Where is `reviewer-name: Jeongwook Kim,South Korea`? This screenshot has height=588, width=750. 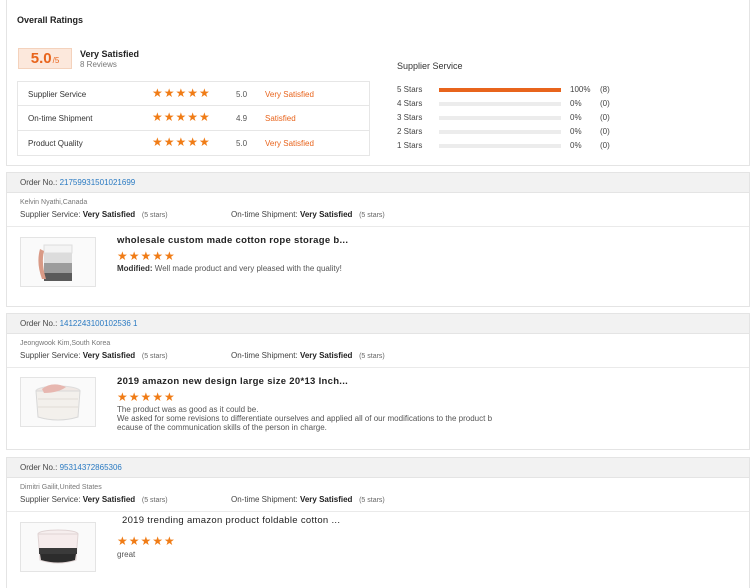 reviewer-name: Jeongwook Kim,South Korea is located at coordinates (65, 343).